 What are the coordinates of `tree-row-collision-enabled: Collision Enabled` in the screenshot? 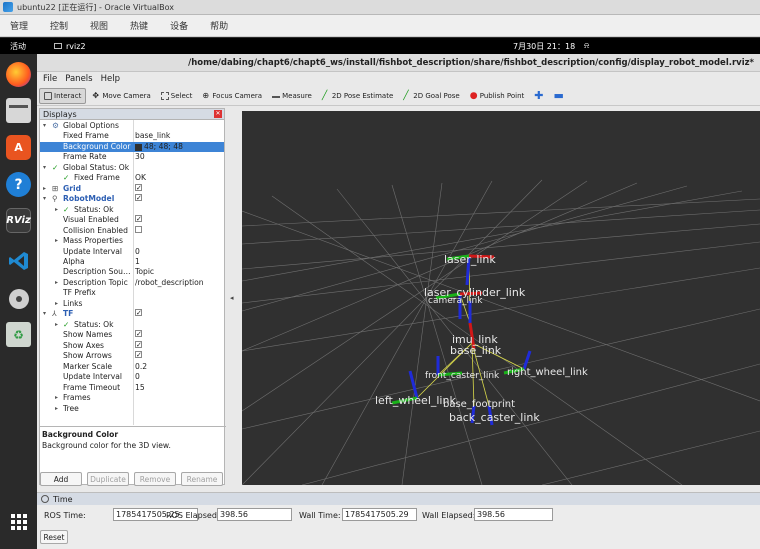 It's located at (132, 231).